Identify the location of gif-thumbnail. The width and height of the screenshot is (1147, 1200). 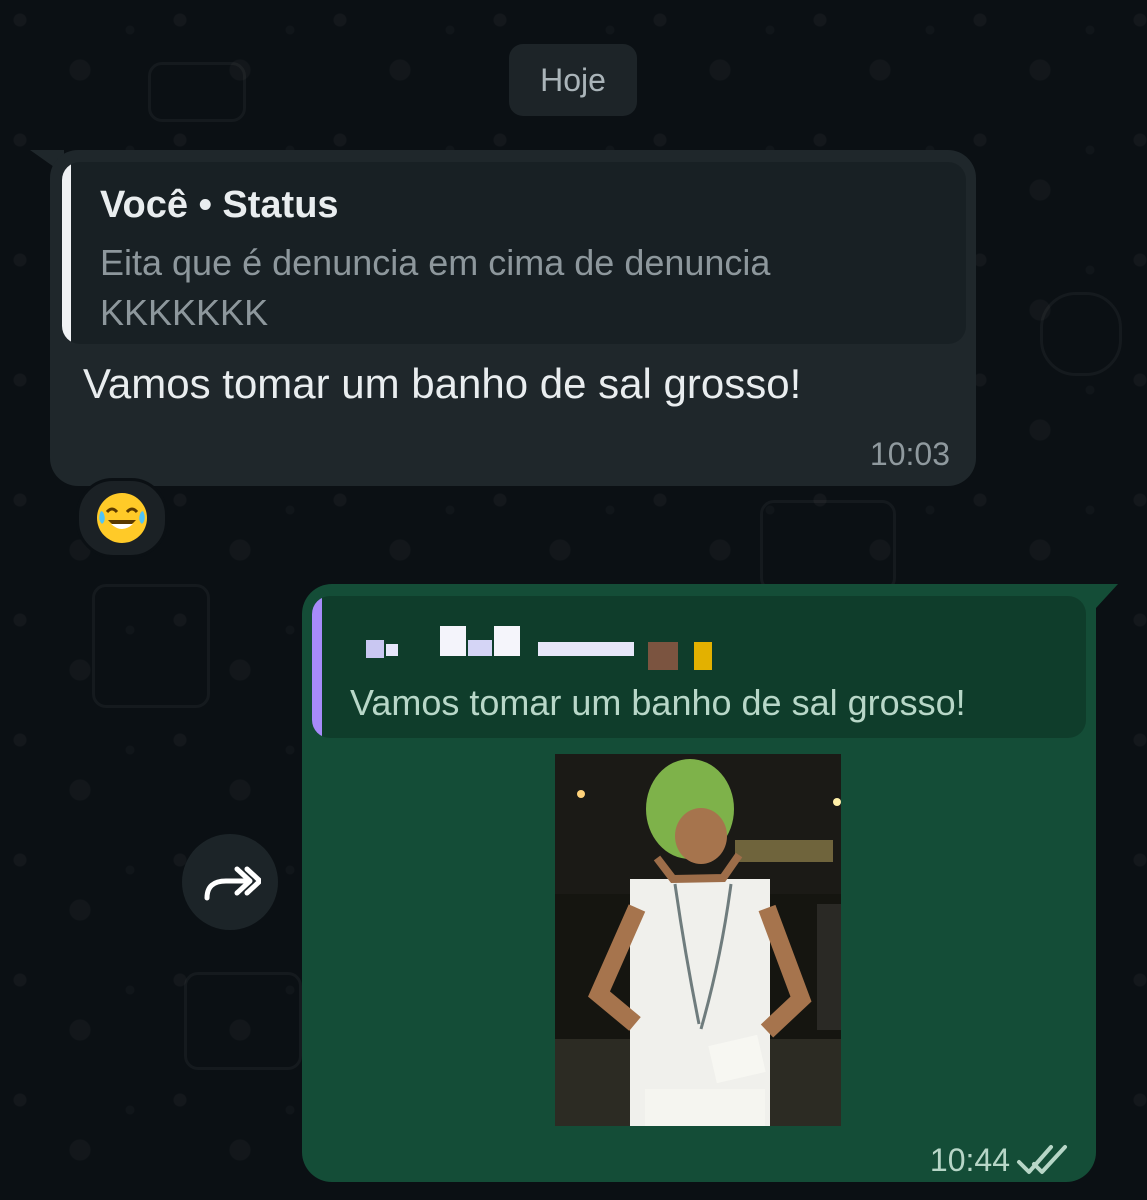
(698, 940).